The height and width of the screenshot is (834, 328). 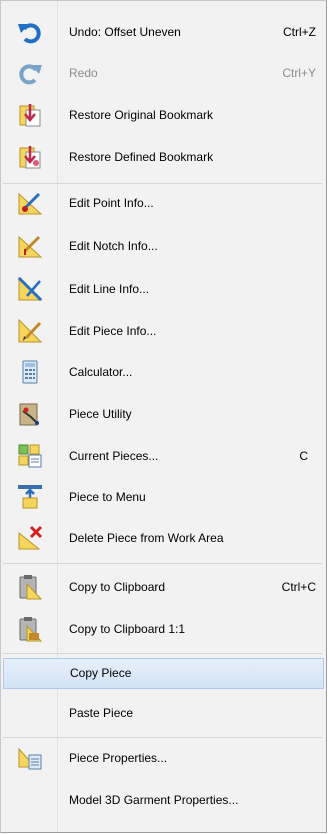 I want to click on menu-item-label: Undo: Offset Uneven, so click(x=125, y=32).